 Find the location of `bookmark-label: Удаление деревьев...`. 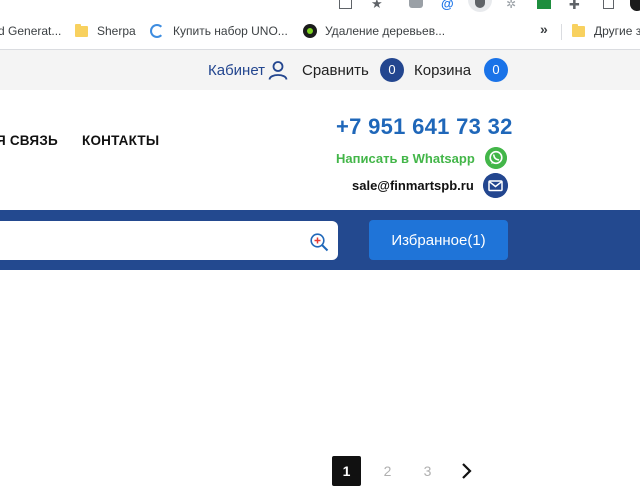

bookmark-label: Удаление деревьев... is located at coordinates (385, 31).